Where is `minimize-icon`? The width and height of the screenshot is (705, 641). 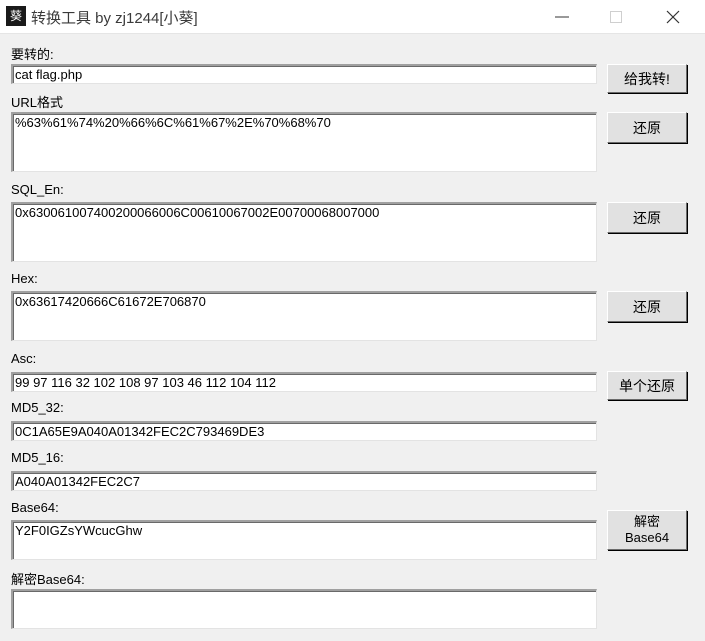 minimize-icon is located at coordinates (562, 17).